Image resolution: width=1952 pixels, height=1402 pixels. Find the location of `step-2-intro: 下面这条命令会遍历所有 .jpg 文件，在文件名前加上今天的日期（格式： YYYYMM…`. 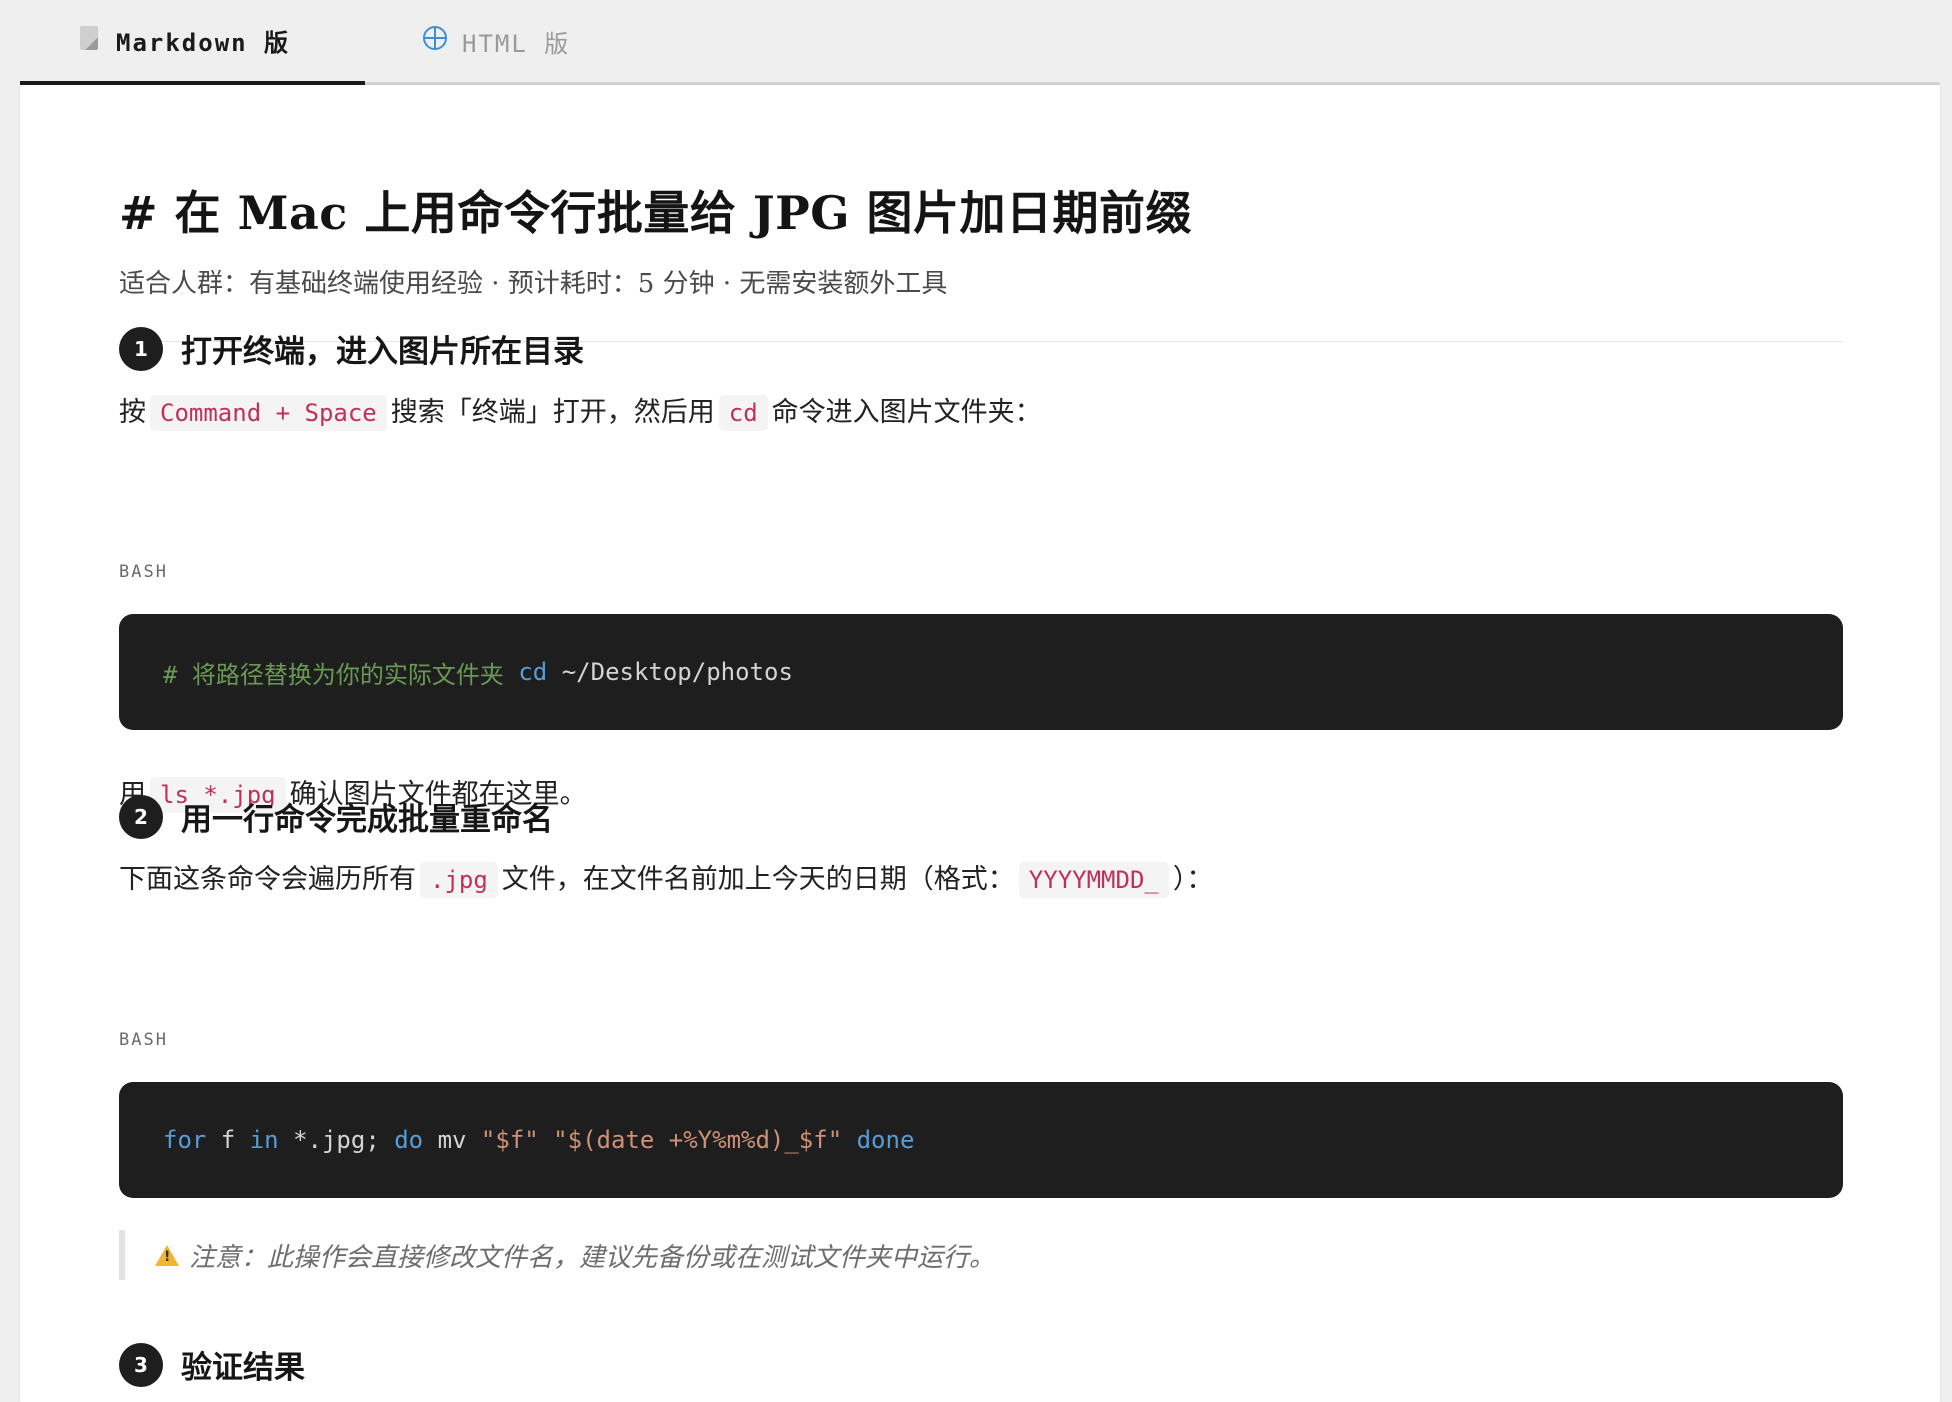

step-2-intro: 下面这条命令会遍历所有 .jpg 文件，在文件名前加上今天的日期（格式： YYYYMM… is located at coordinates (666, 877).